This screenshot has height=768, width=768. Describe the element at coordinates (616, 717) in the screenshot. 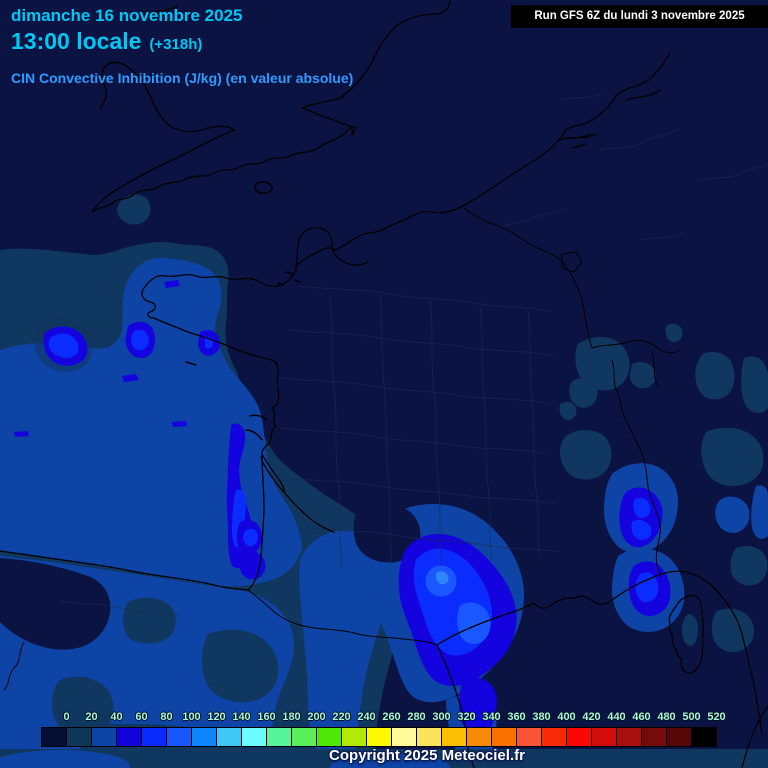

I see `legend-tick-label: 440` at that location.